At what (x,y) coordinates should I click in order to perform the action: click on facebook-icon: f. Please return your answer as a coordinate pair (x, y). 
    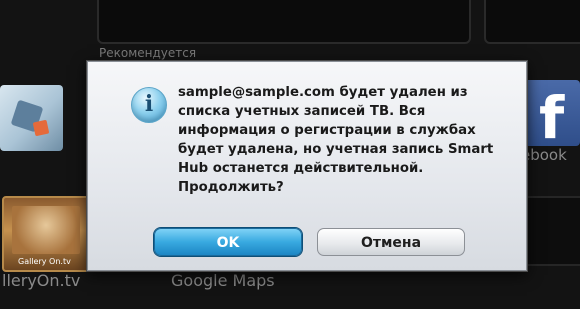
    Looking at the image, I should click on (552, 115).